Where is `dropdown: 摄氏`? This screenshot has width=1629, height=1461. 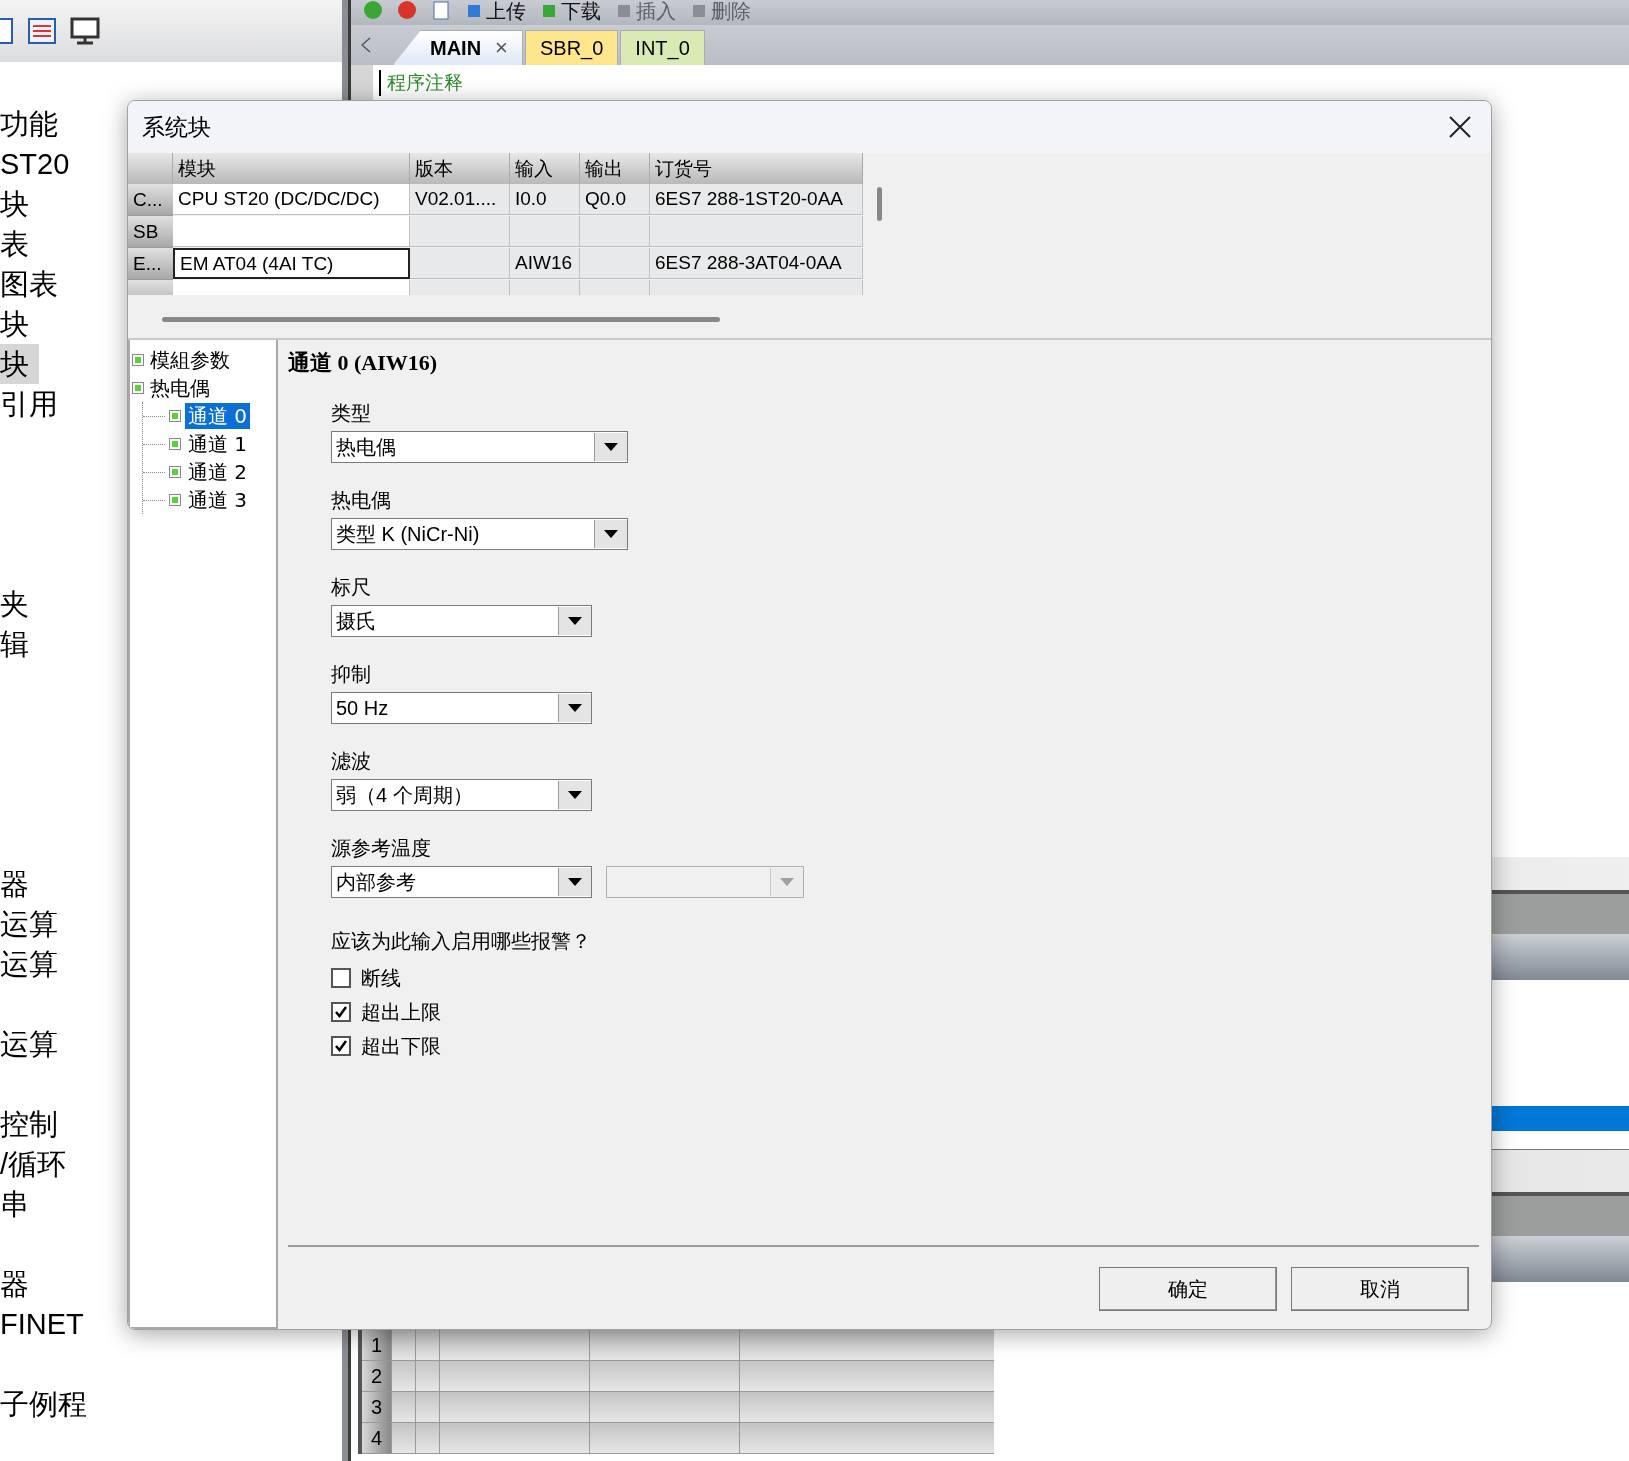 dropdown: 摄氏 is located at coordinates (461, 621).